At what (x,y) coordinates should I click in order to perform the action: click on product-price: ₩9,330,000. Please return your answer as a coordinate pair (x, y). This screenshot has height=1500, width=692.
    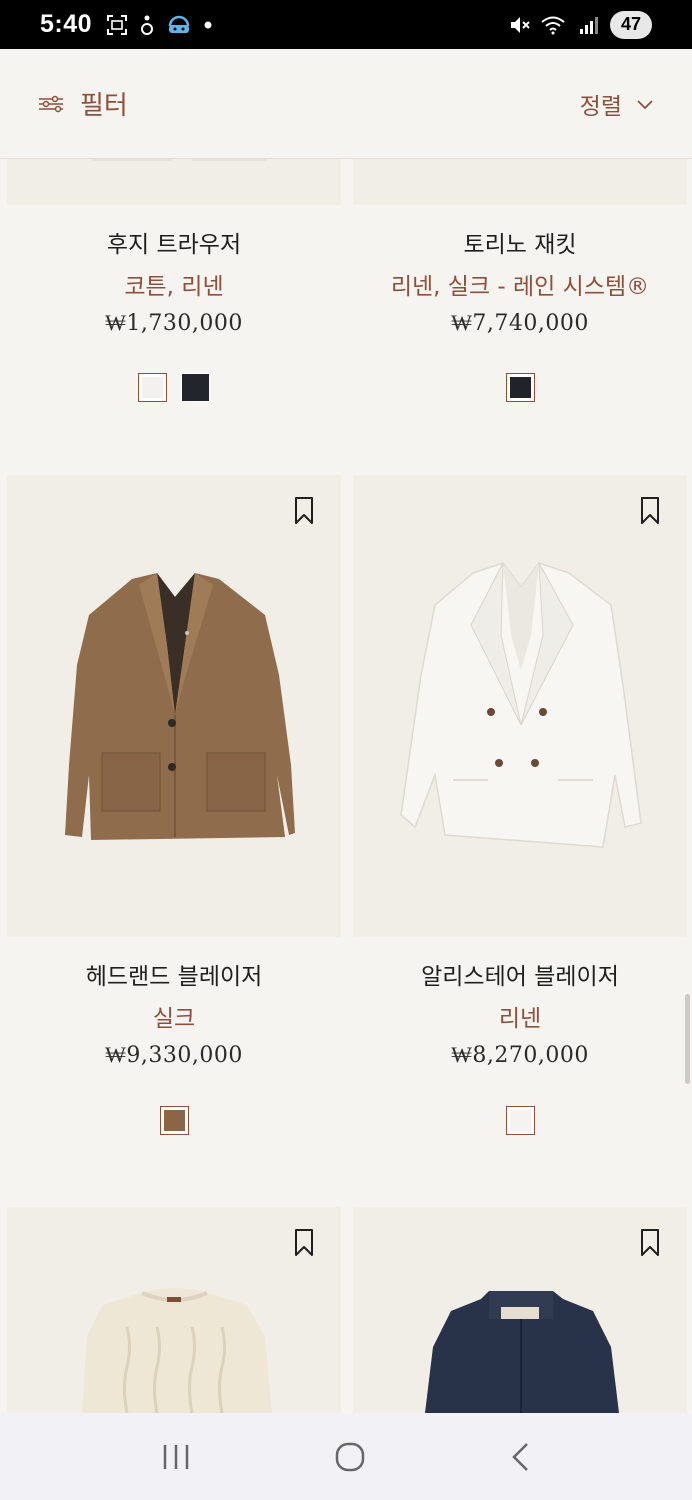
    Looking at the image, I should click on (174, 1055).